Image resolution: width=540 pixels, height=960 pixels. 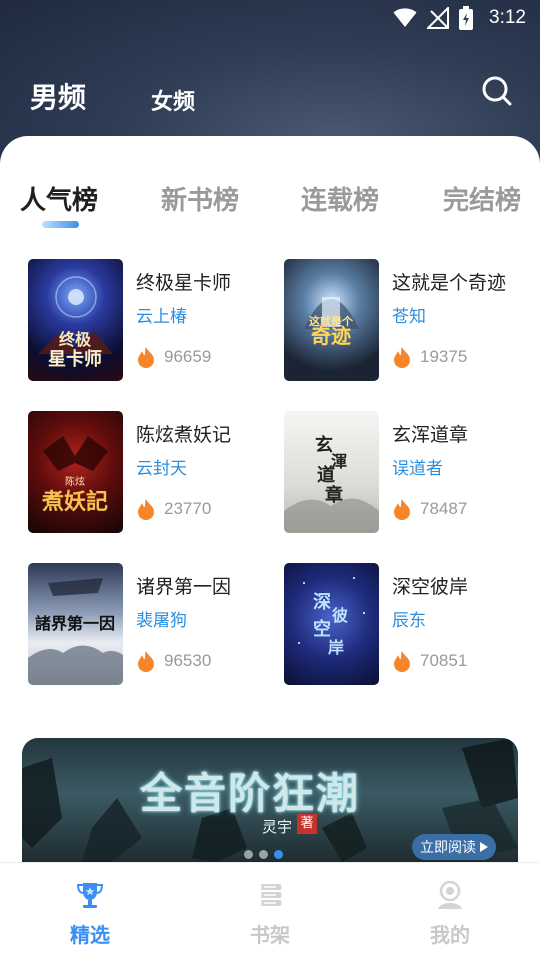 I want to click on tab-new: 新书榜, so click(x=200, y=198).